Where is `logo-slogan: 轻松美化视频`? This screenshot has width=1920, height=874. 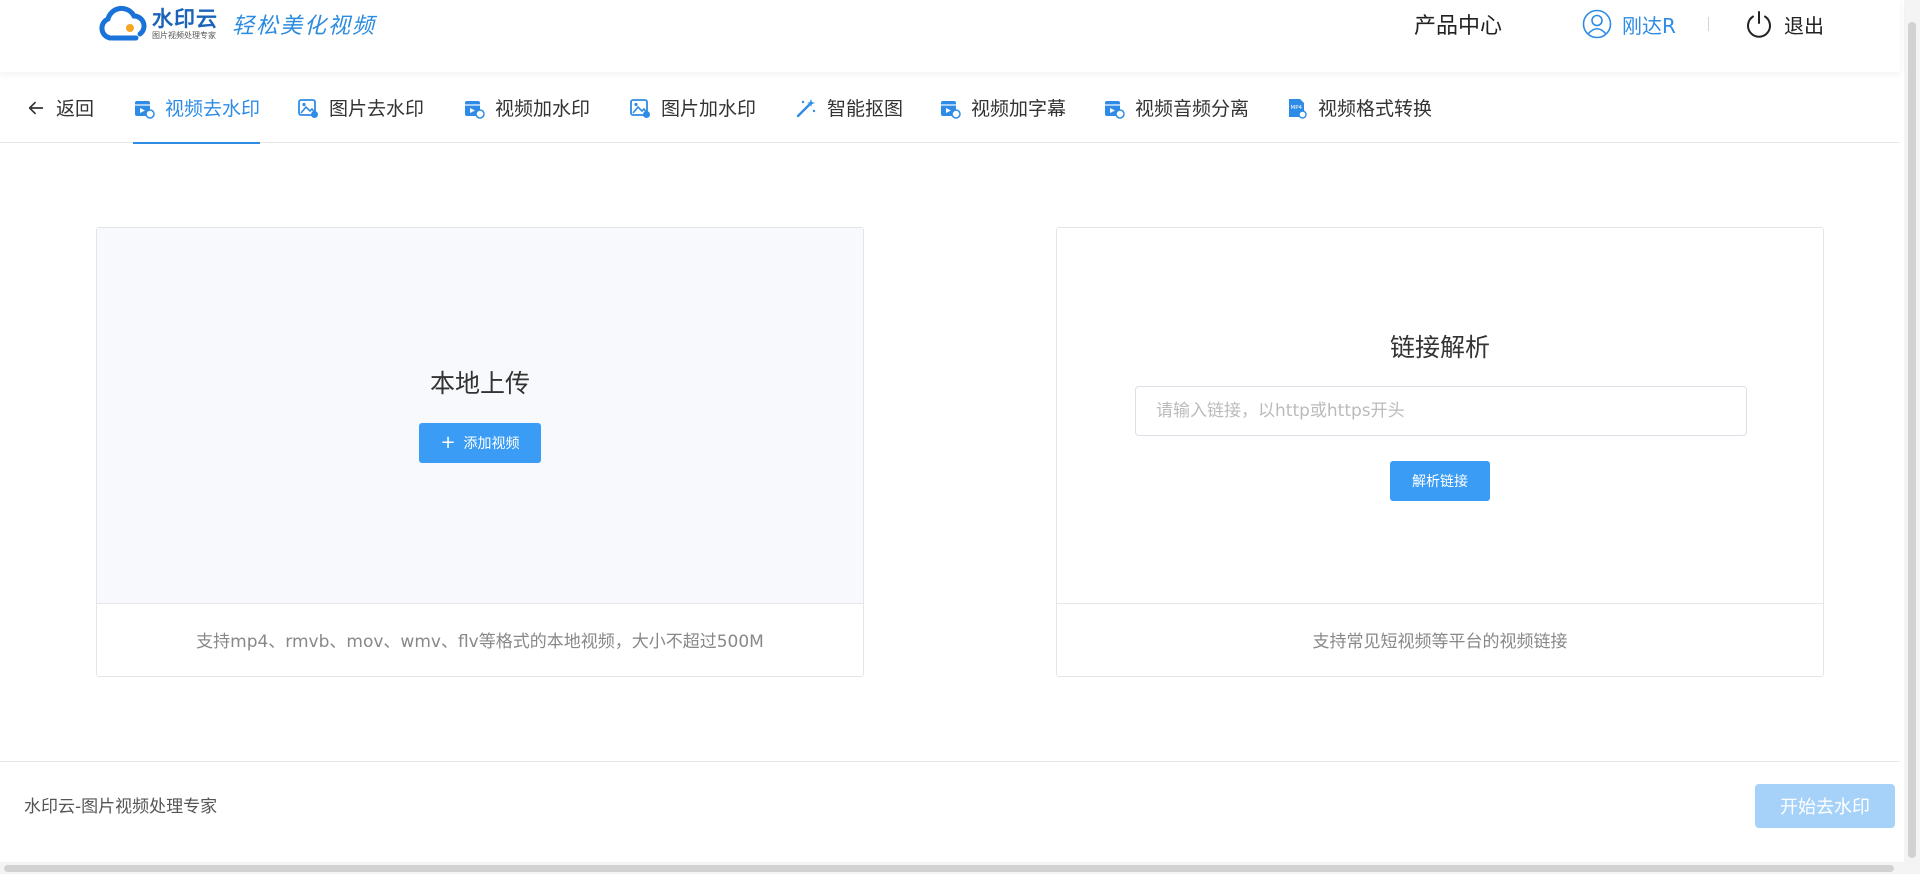 logo-slogan: 轻松美化视频 is located at coordinates (304, 26).